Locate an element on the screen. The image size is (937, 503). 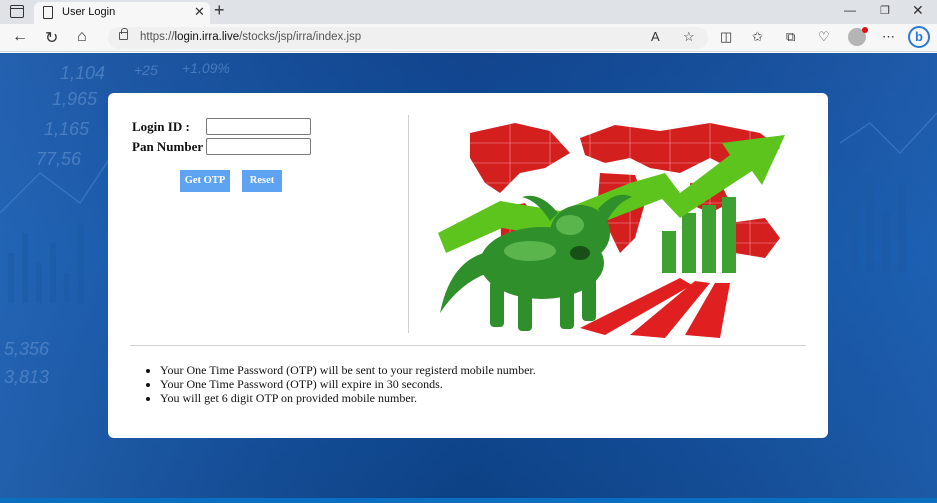
pan-number-input is located at coordinates (258, 146).